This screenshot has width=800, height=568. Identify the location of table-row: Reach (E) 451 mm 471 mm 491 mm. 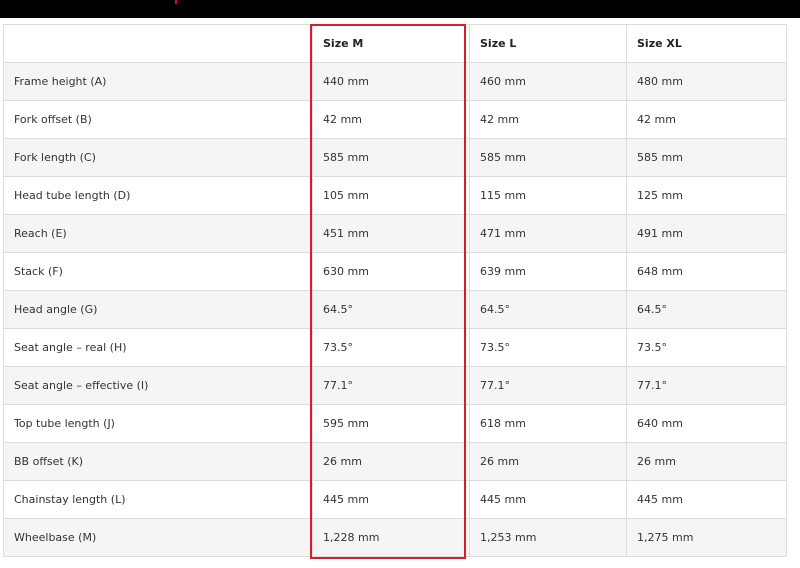
(395, 233).